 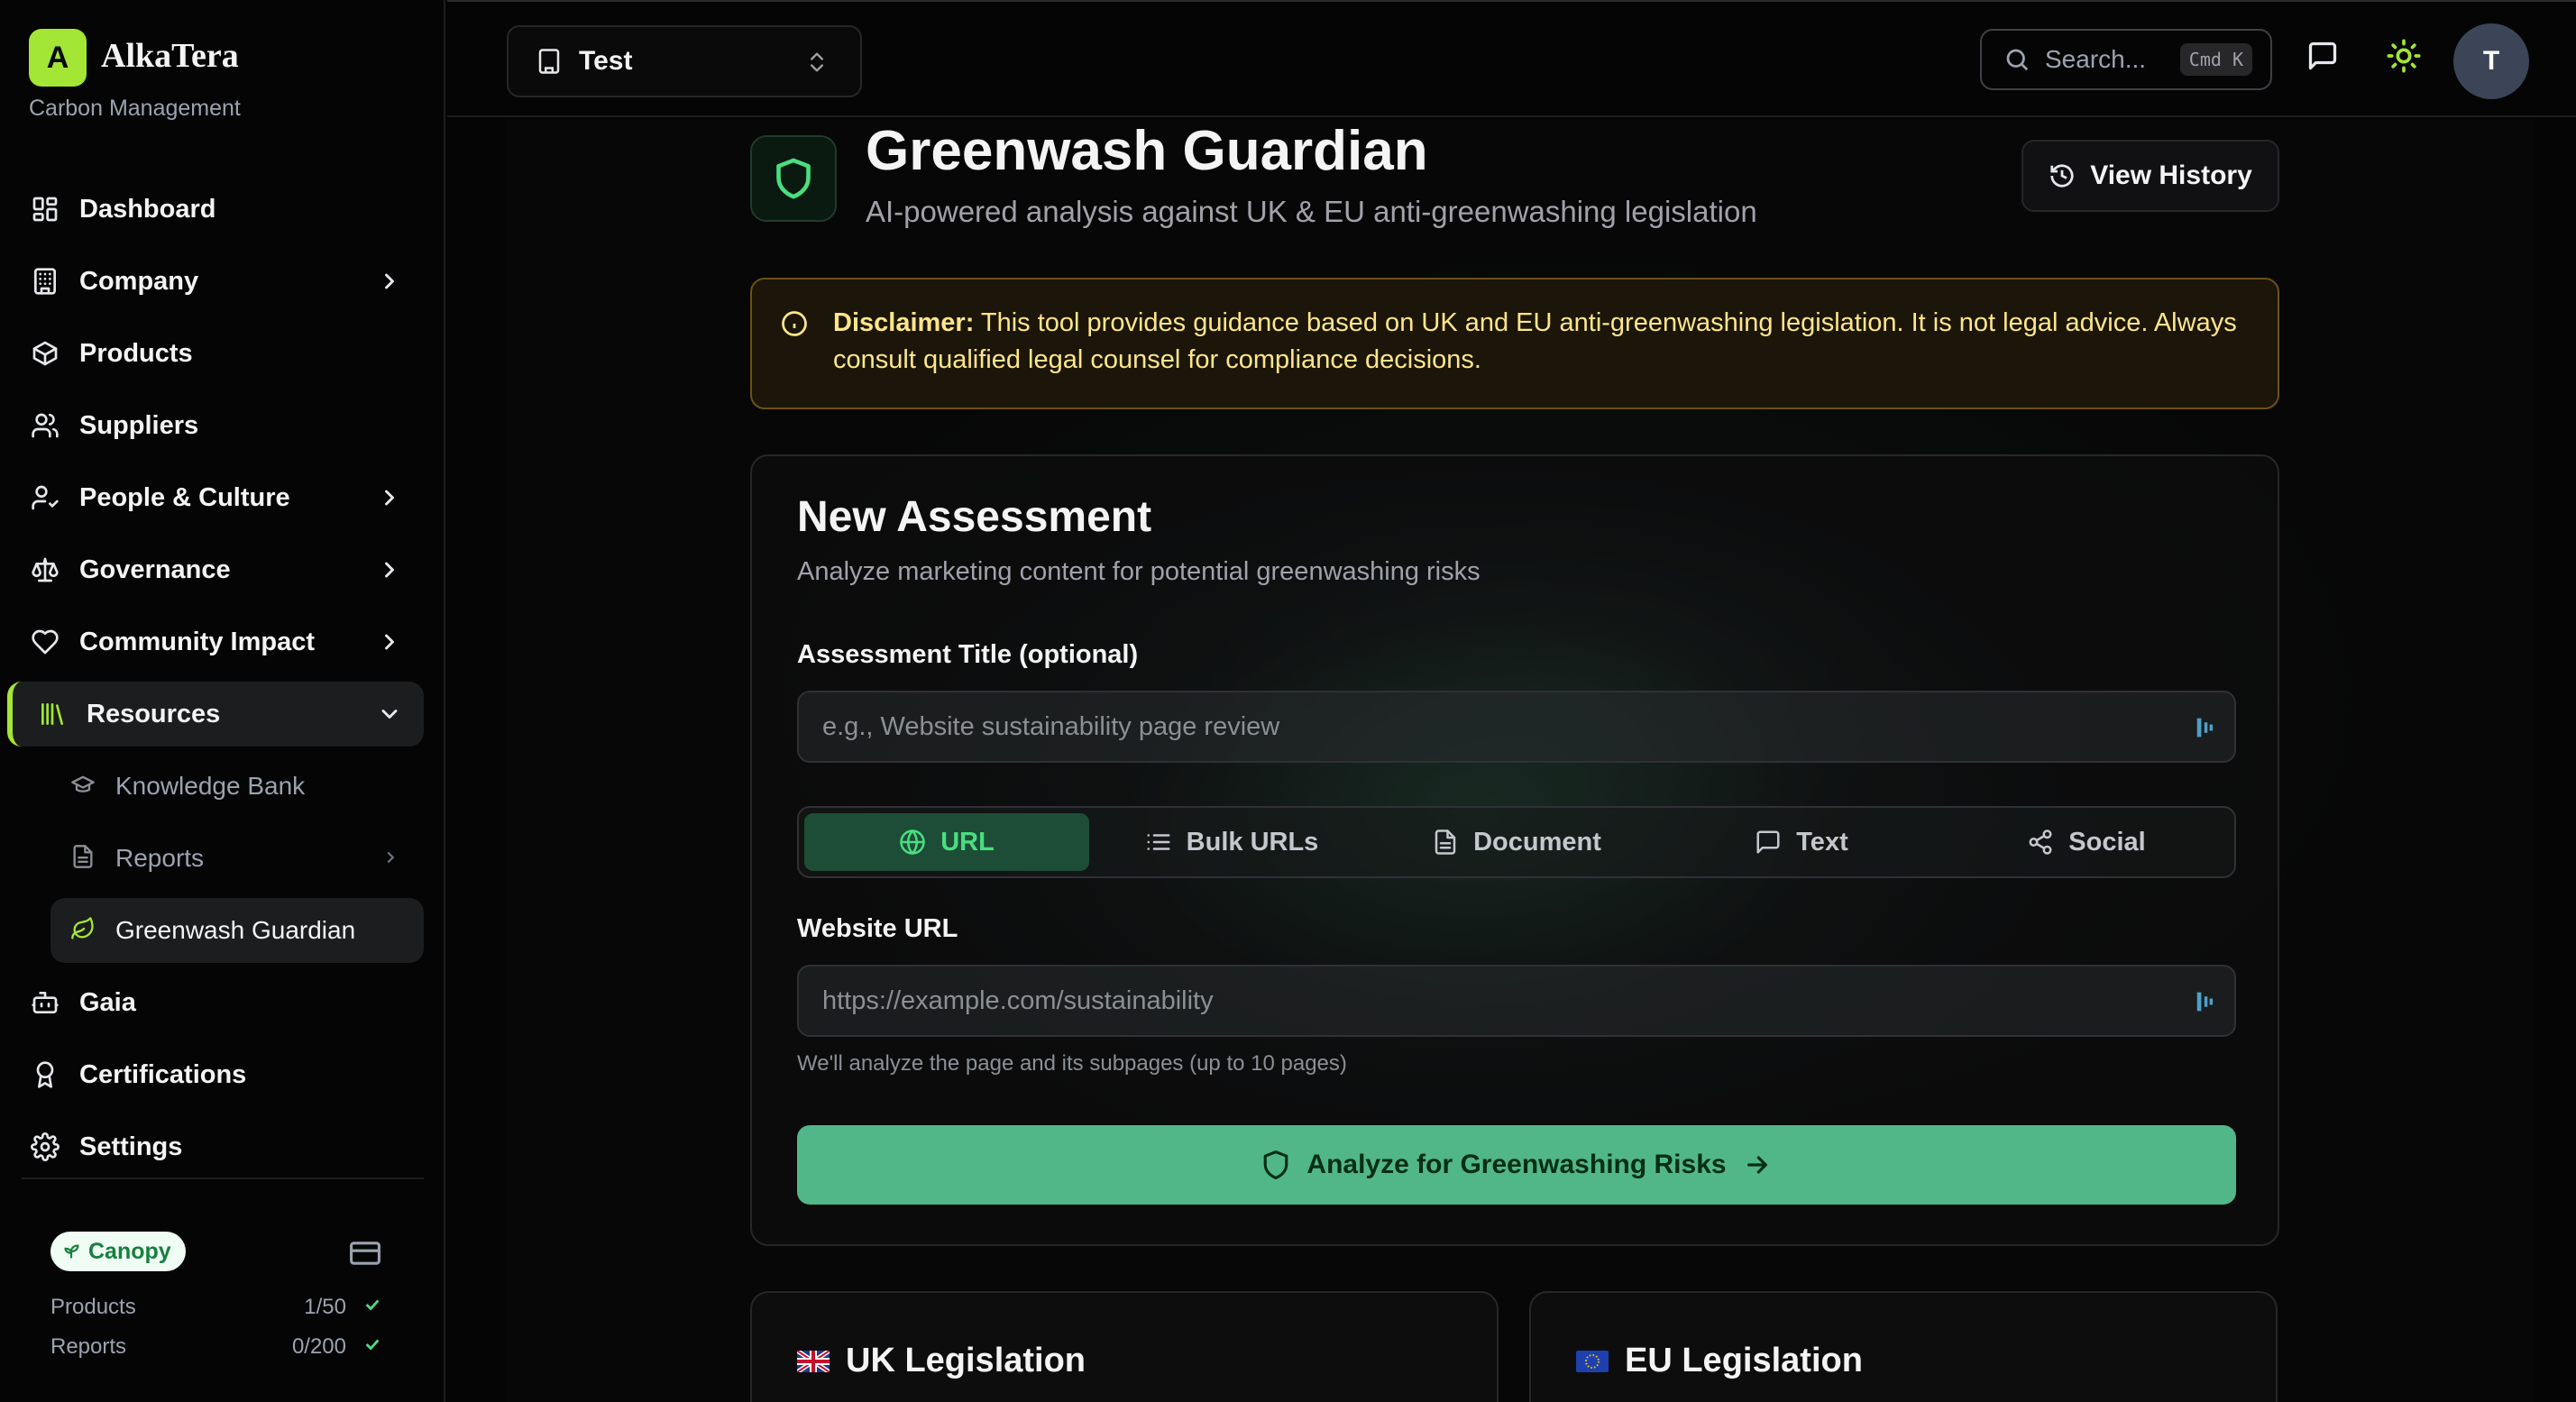 I want to click on chevrons-up-down-icon, so click(x=817, y=64).